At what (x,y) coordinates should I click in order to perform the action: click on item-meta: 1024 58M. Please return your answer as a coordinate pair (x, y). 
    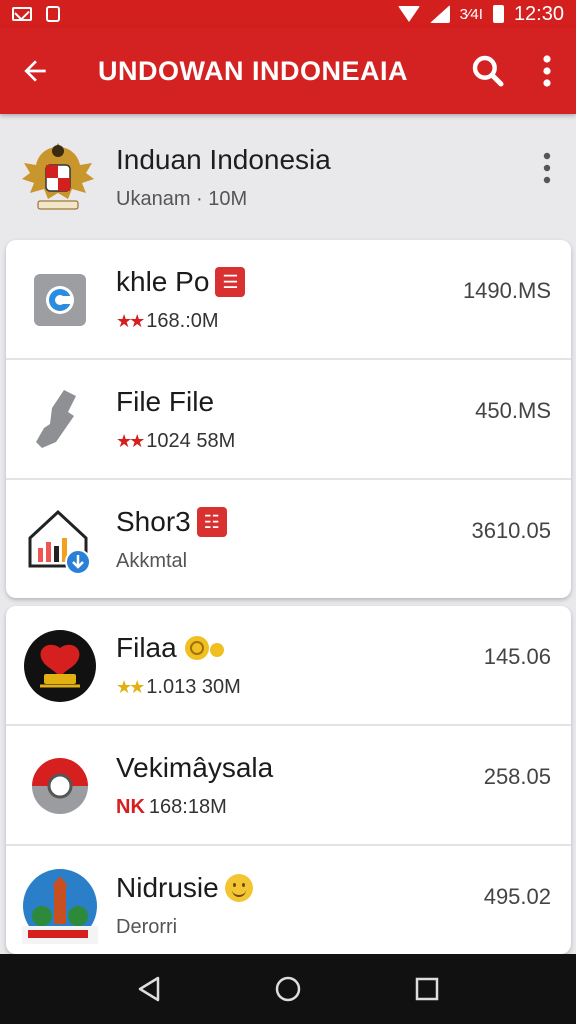
    Looking at the image, I should click on (191, 441).